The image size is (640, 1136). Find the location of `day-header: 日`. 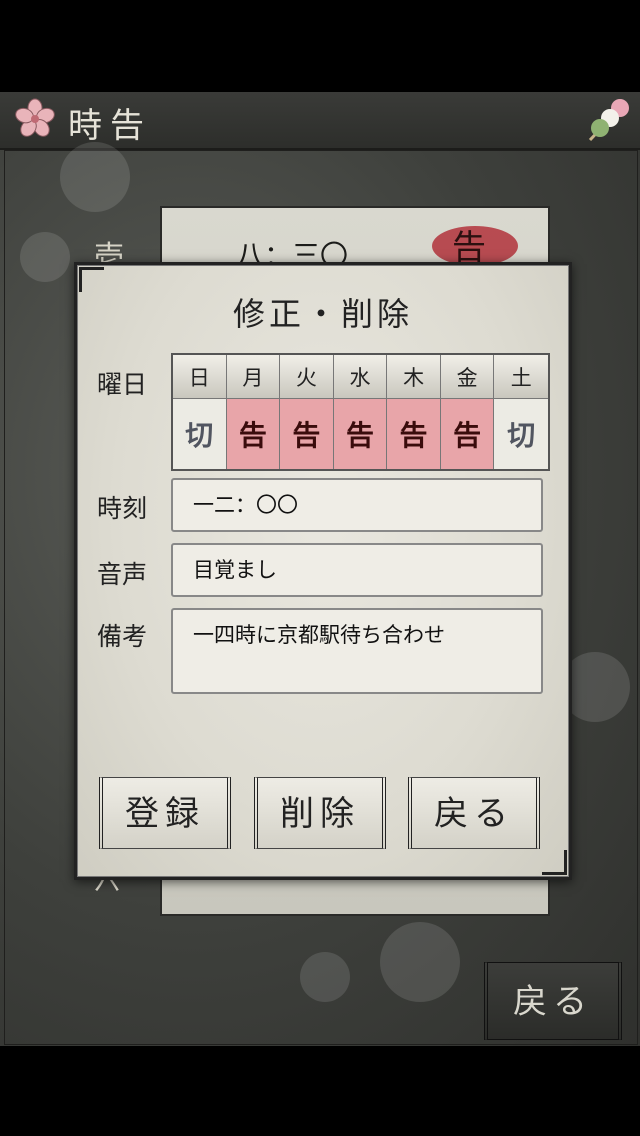

day-header: 日 is located at coordinates (200, 377).